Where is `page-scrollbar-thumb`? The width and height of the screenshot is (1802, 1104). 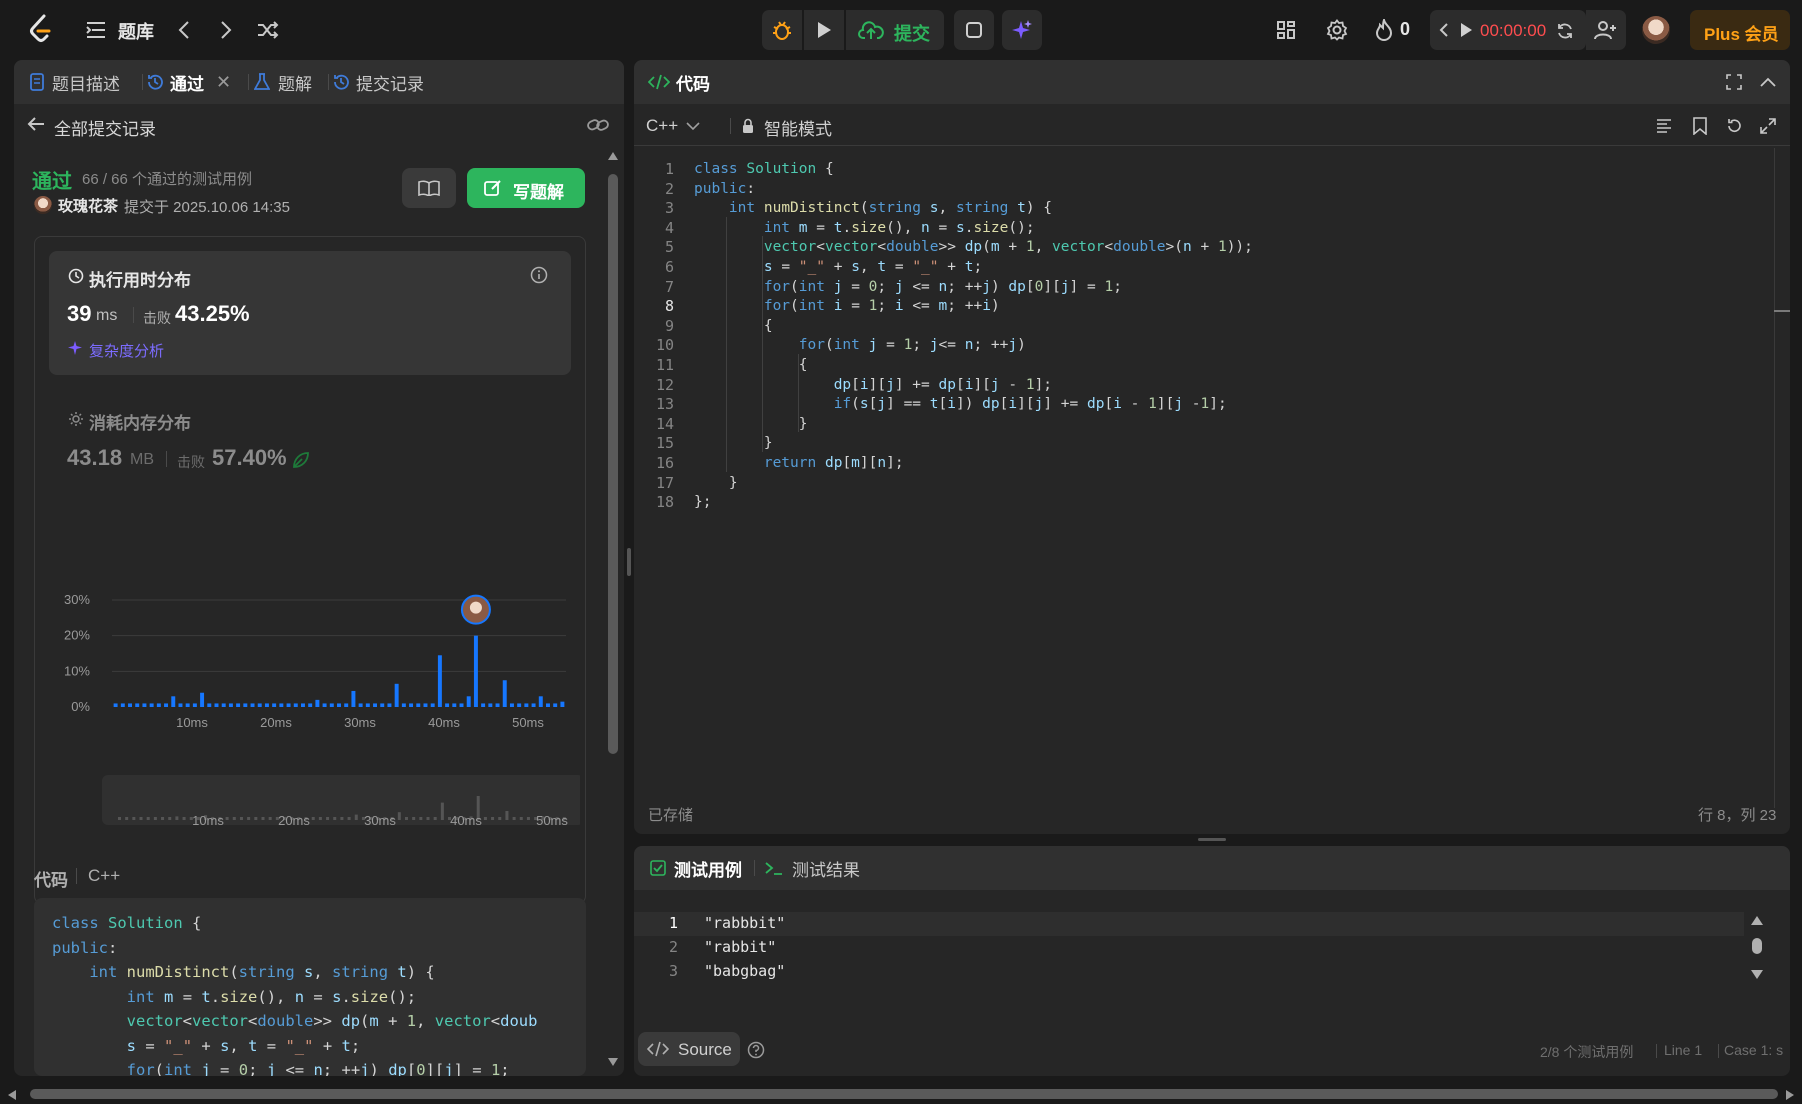
page-scrollbar-thumb is located at coordinates (904, 1094).